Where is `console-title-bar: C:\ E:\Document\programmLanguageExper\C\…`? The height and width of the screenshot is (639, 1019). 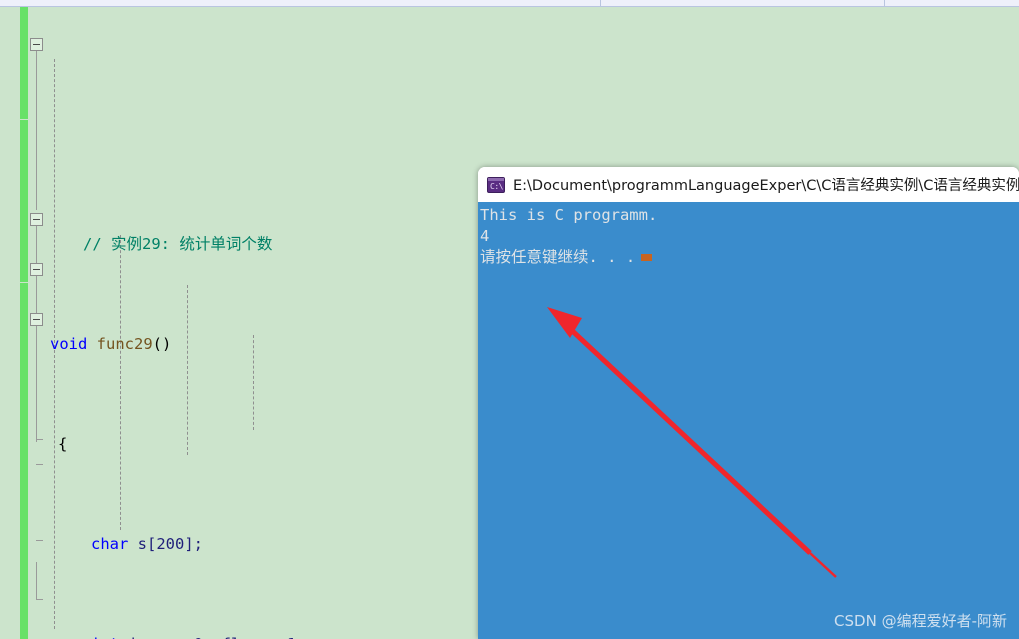
console-title-bar: C:\ E:\Document\programmLanguageExper\C\… is located at coordinates (748, 184).